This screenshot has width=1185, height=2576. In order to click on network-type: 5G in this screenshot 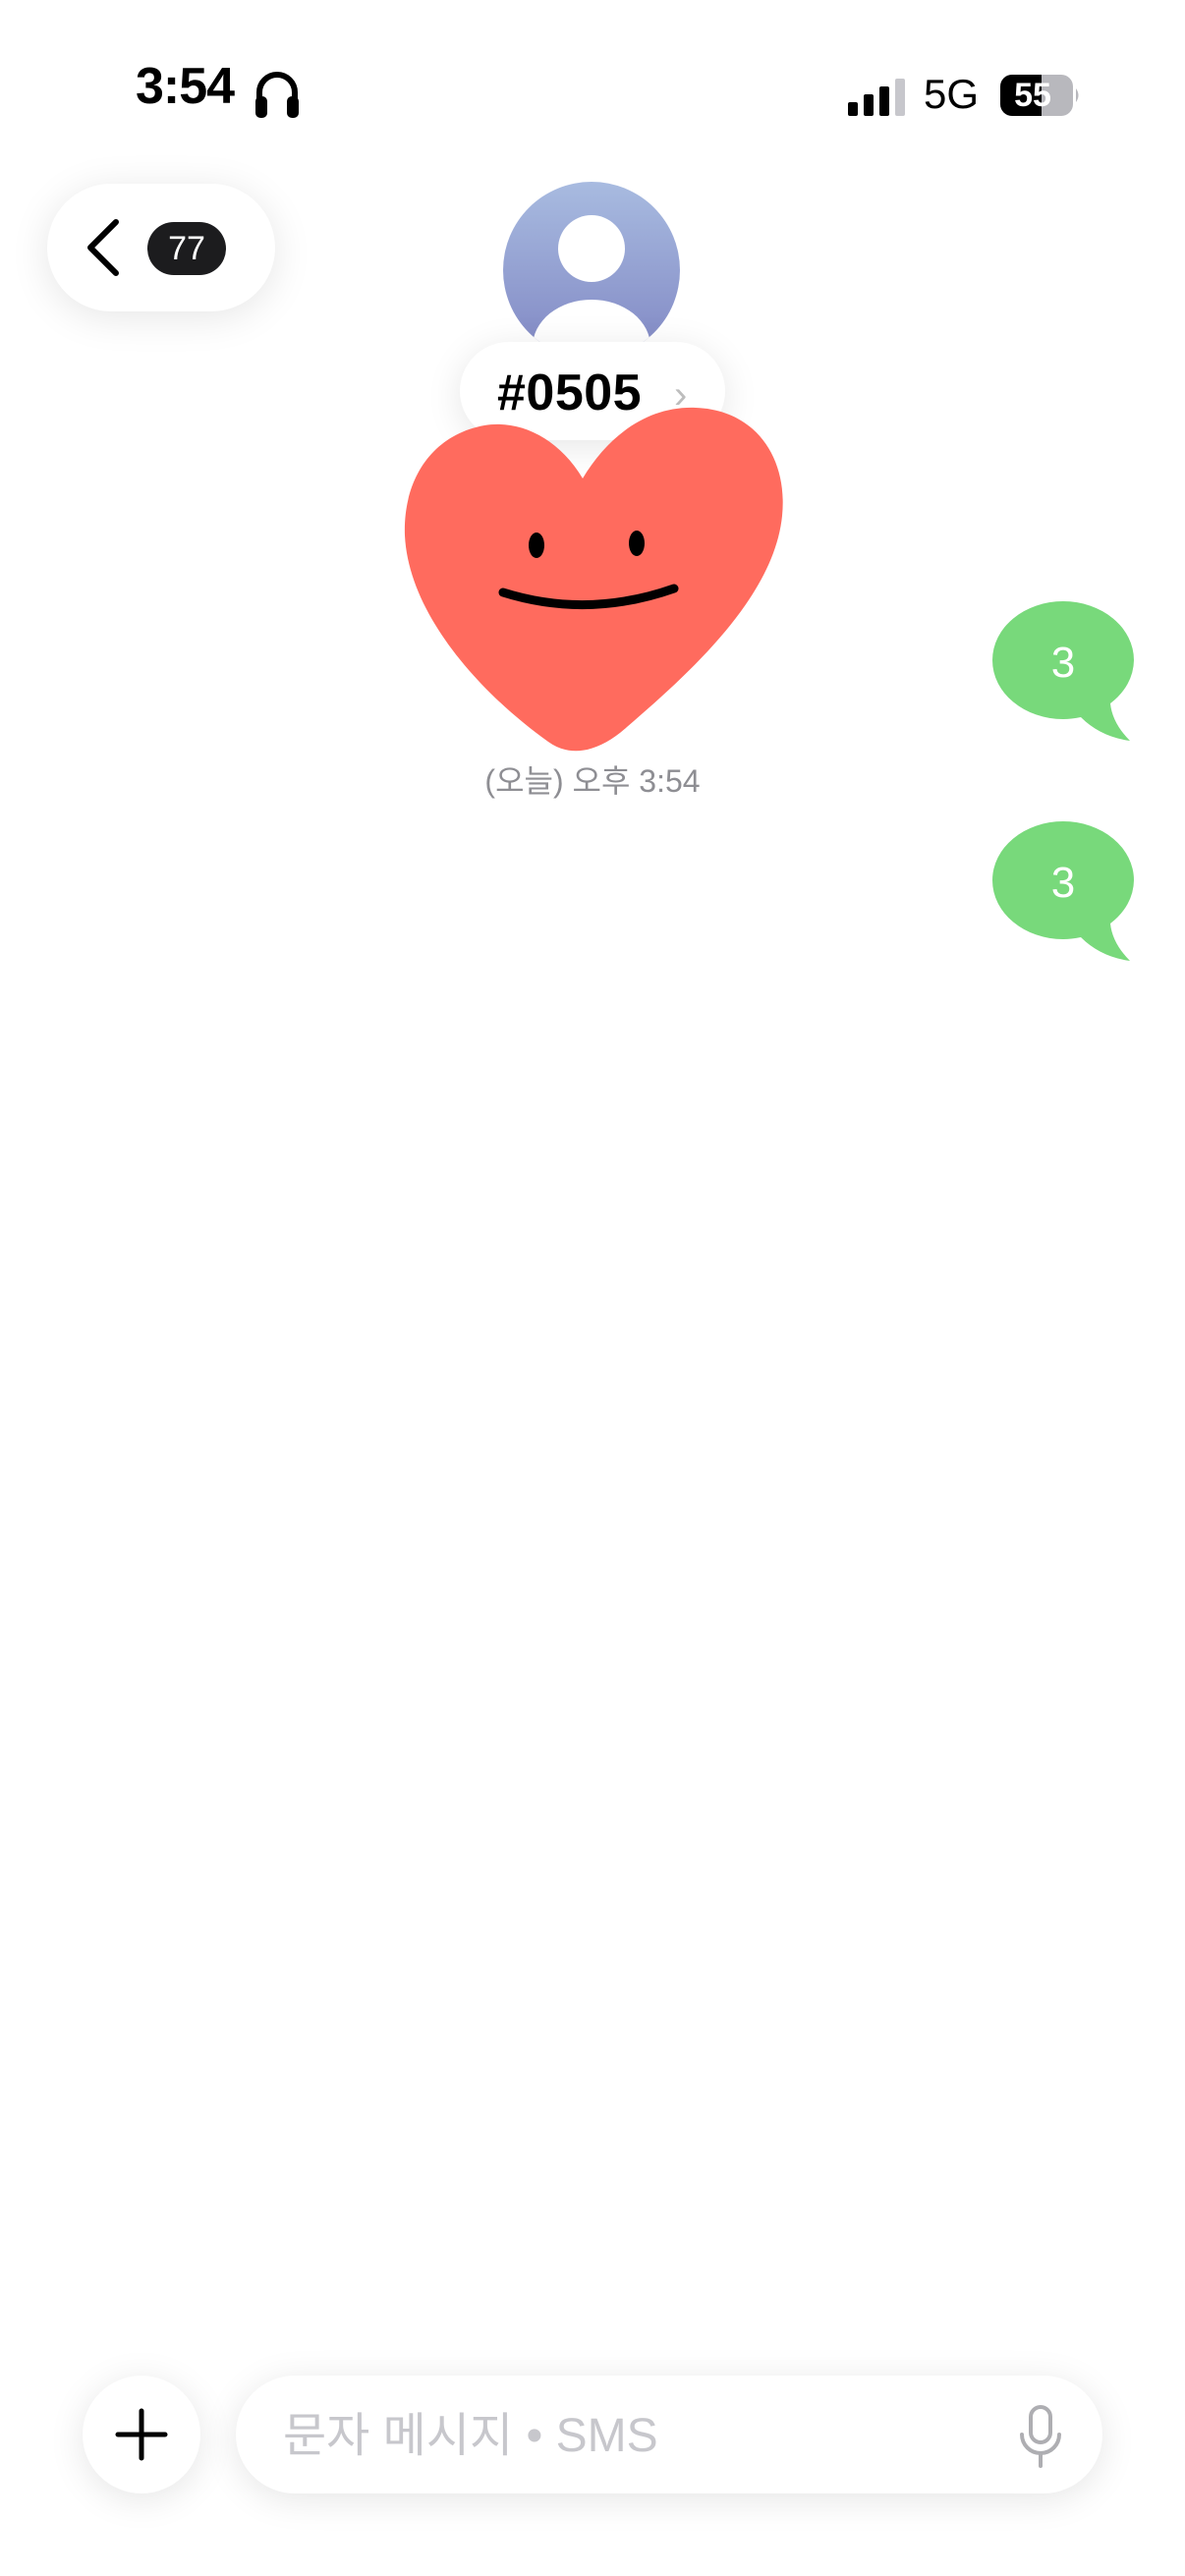, I will do `click(952, 94)`.